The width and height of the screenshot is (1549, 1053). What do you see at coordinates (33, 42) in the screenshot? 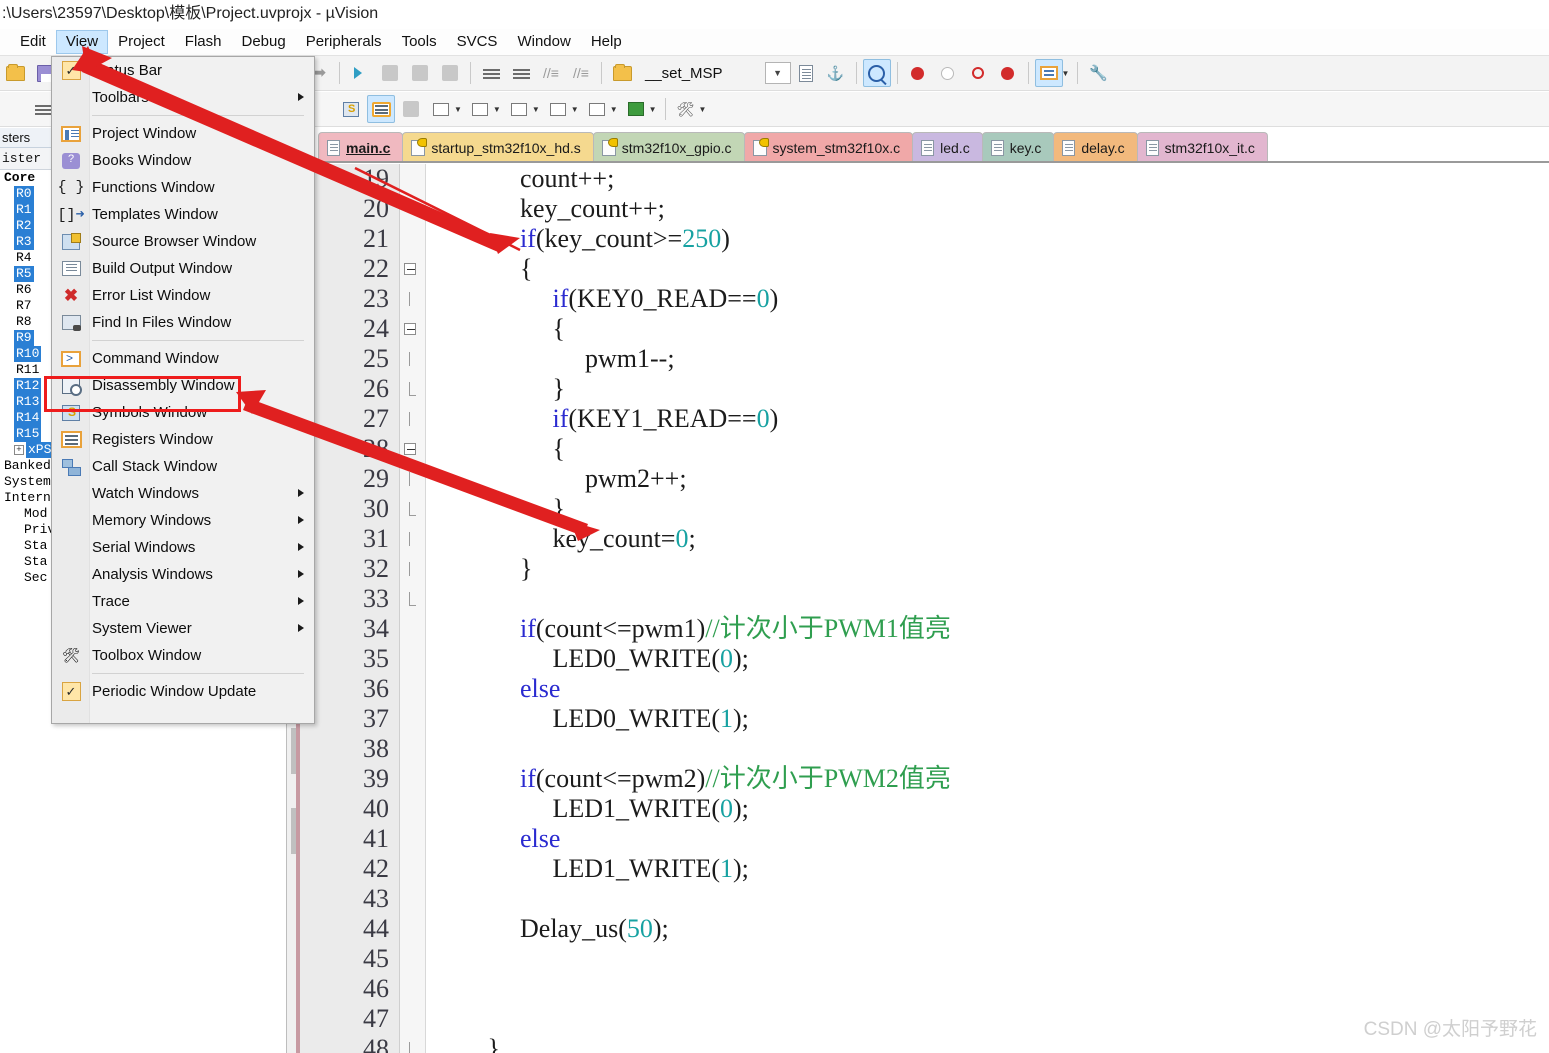
I see `menu-item-edit: Edit` at bounding box center [33, 42].